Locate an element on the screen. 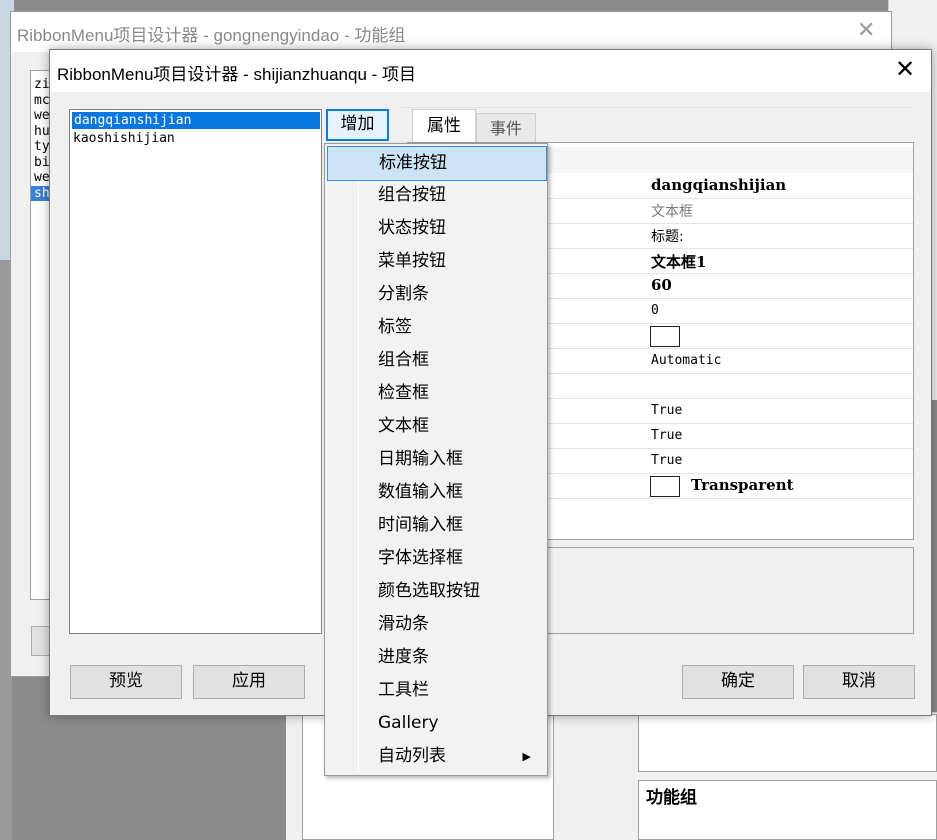 The image size is (937, 840). property-value: 60 is located at coordinates (661, 285).